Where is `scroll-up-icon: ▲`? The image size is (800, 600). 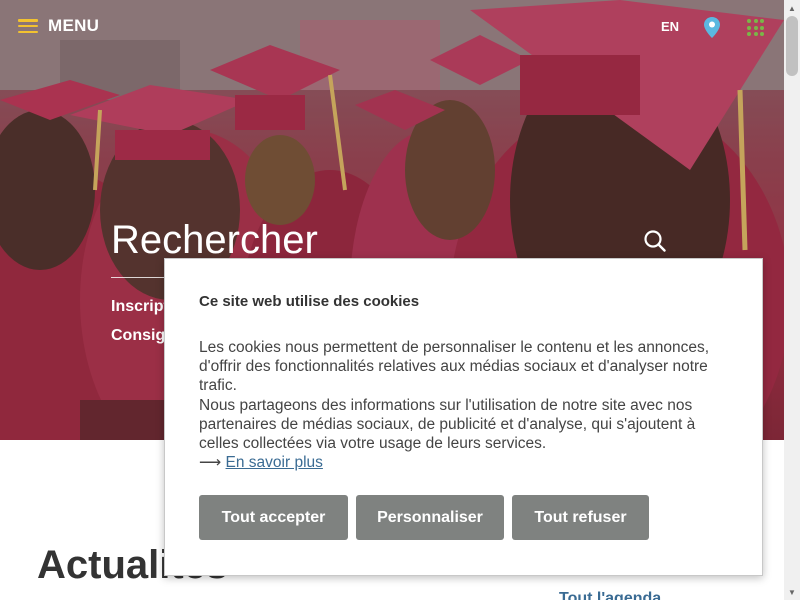
scroll-up-icon: ▲ is located at coordinates (792, 8).